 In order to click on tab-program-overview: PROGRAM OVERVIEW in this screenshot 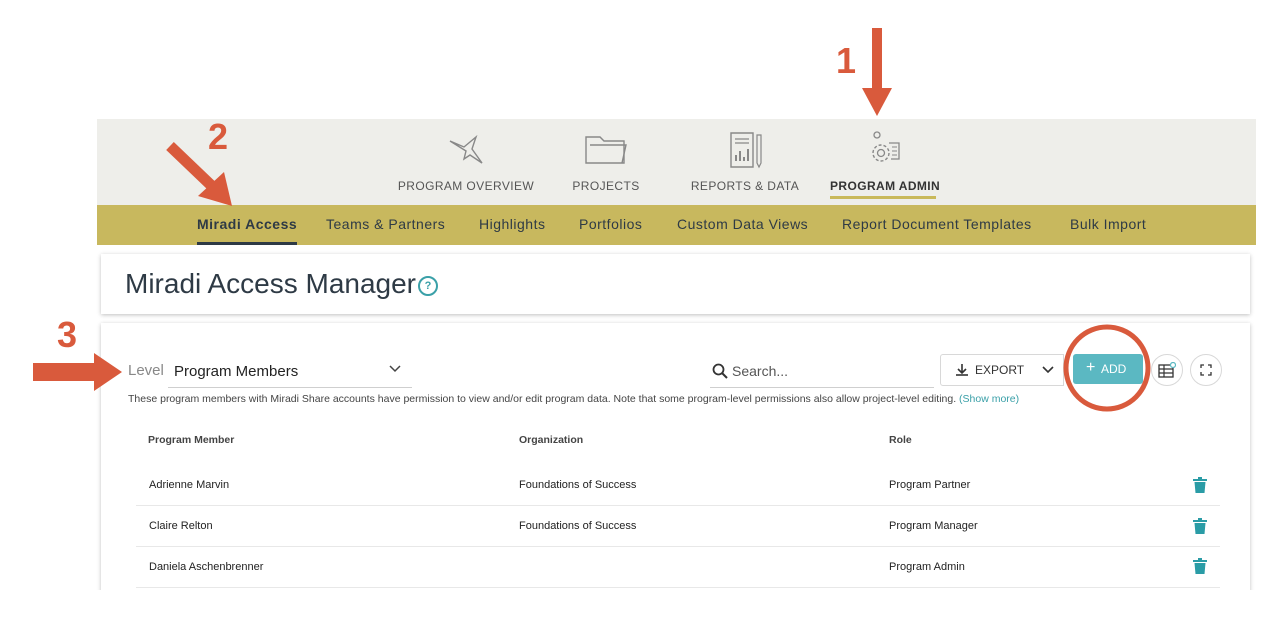, I will do `click(466, 162)`.